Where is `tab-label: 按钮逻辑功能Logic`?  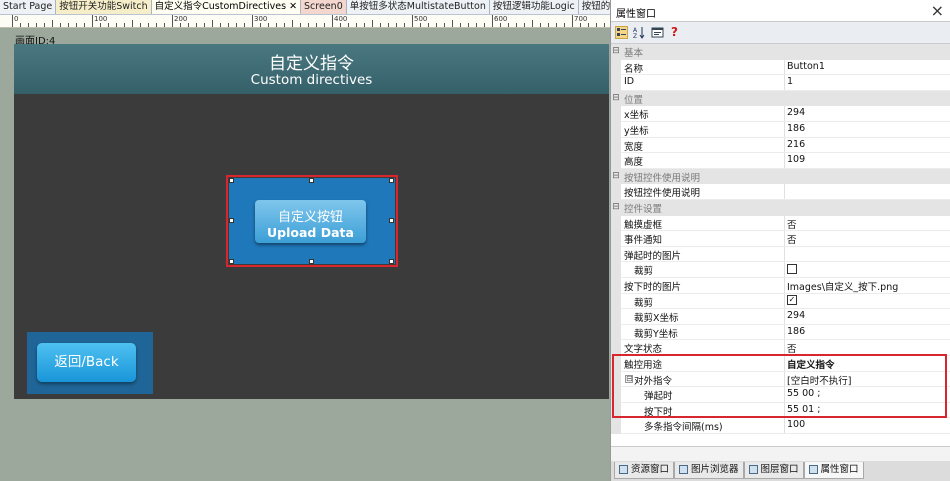 tab-label: 按钮逻辑功能Logic is located at coordinates (533, 6).